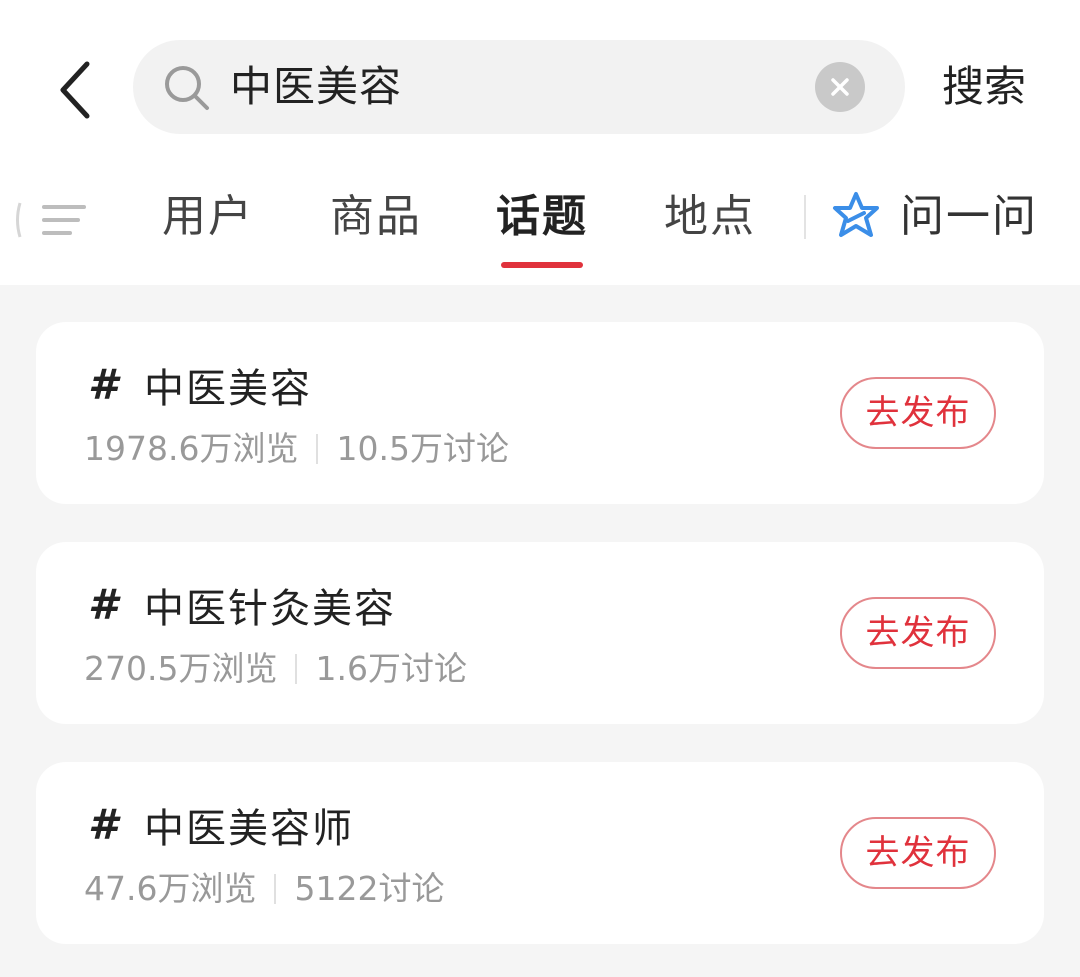 This screenshot has height=977, width=1080. I want to click on topic-stats: 1978.6万浏览 10.5万讨论, so click(296, 446).